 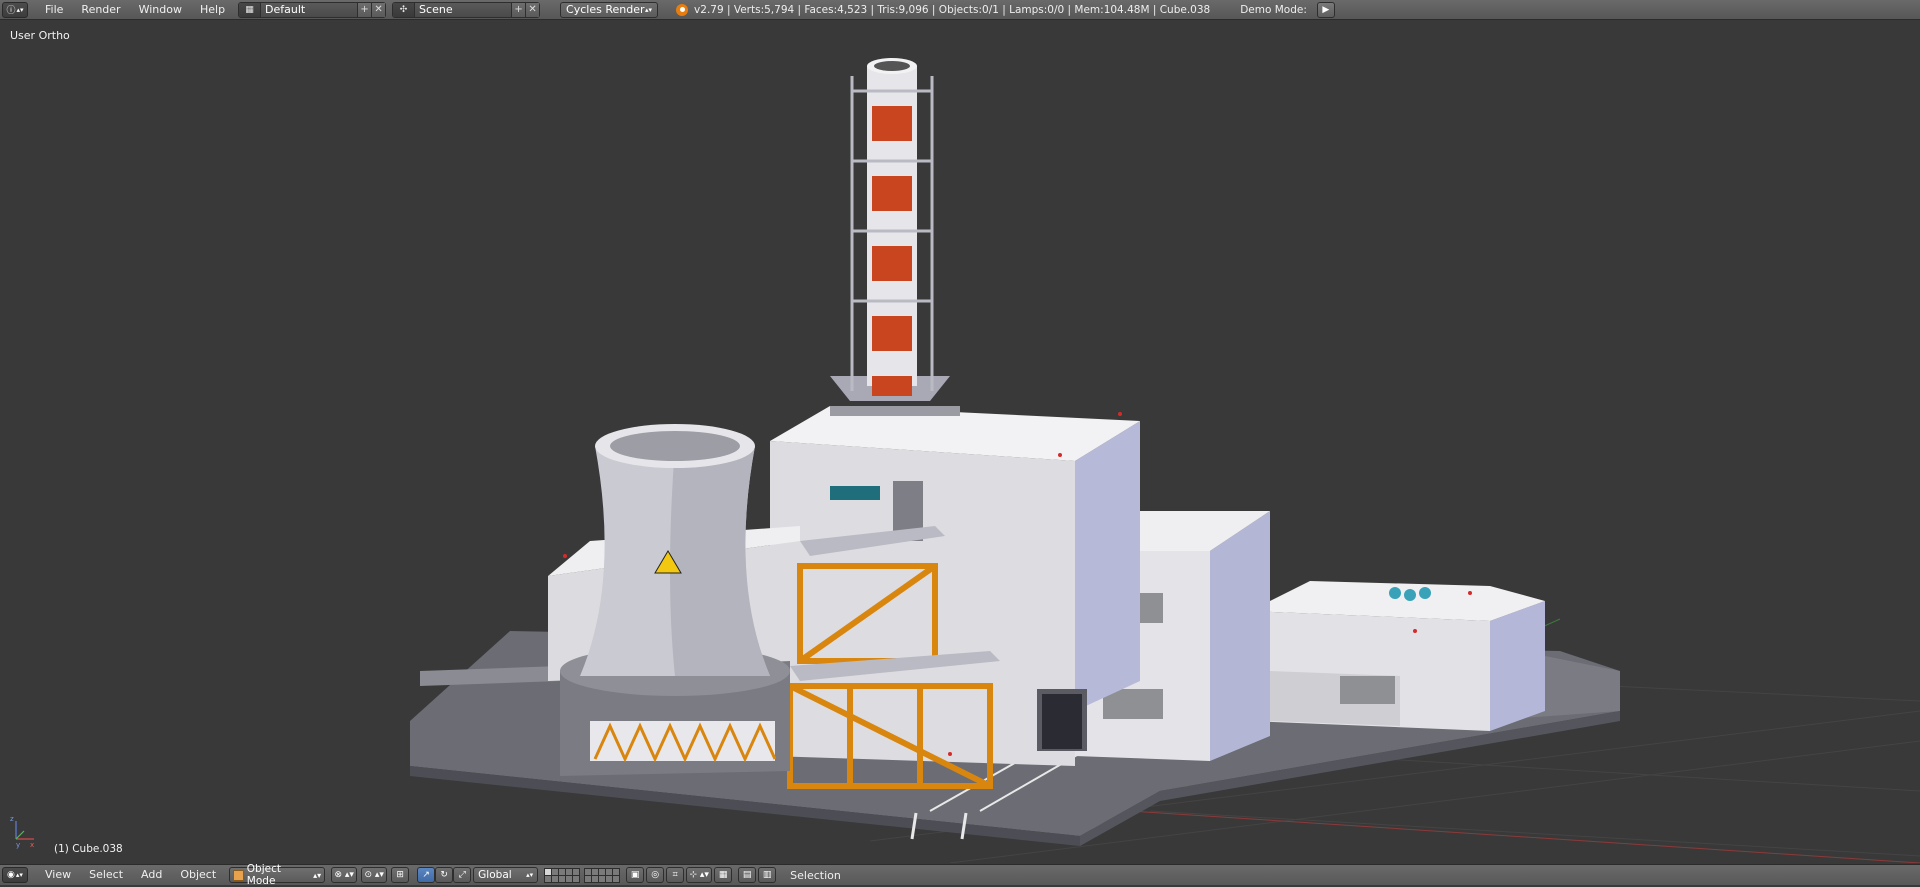 I want to click on rotate-icon: ↻, so click(x=444, y=875).